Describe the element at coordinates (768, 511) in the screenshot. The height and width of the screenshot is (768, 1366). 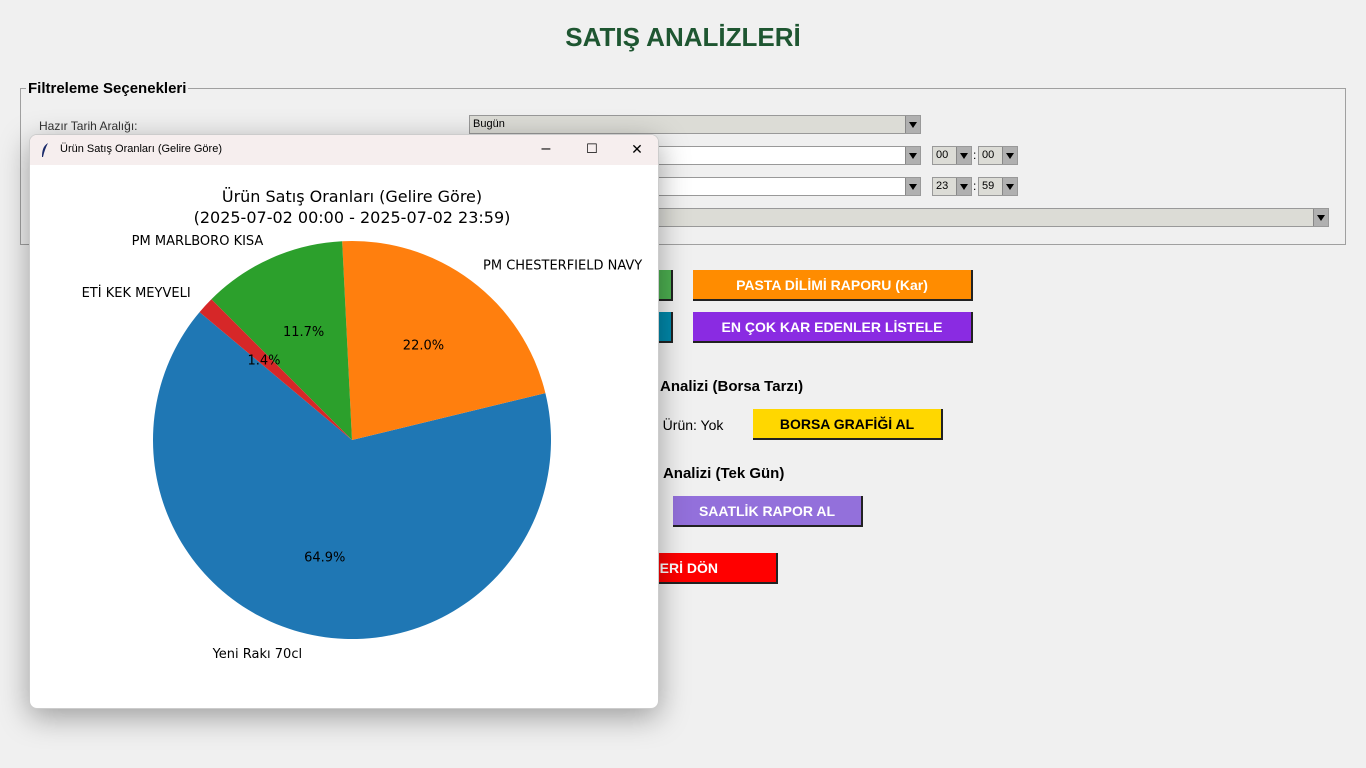
I see `hourly-report-button: SAATLİK RAPOR AL` at that location.